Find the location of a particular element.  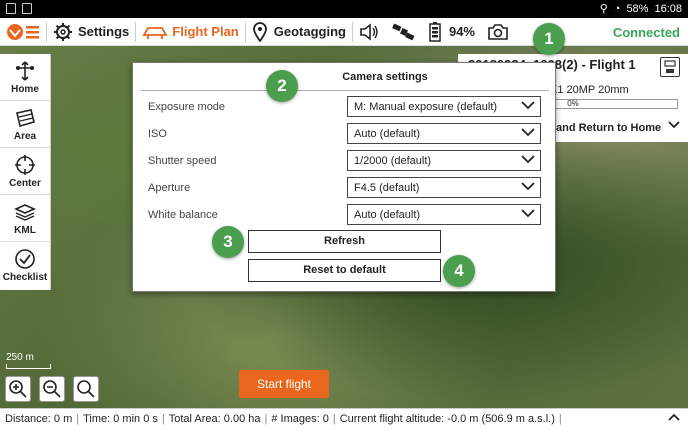

app-logo-icon is located at coordinates (23, 31).